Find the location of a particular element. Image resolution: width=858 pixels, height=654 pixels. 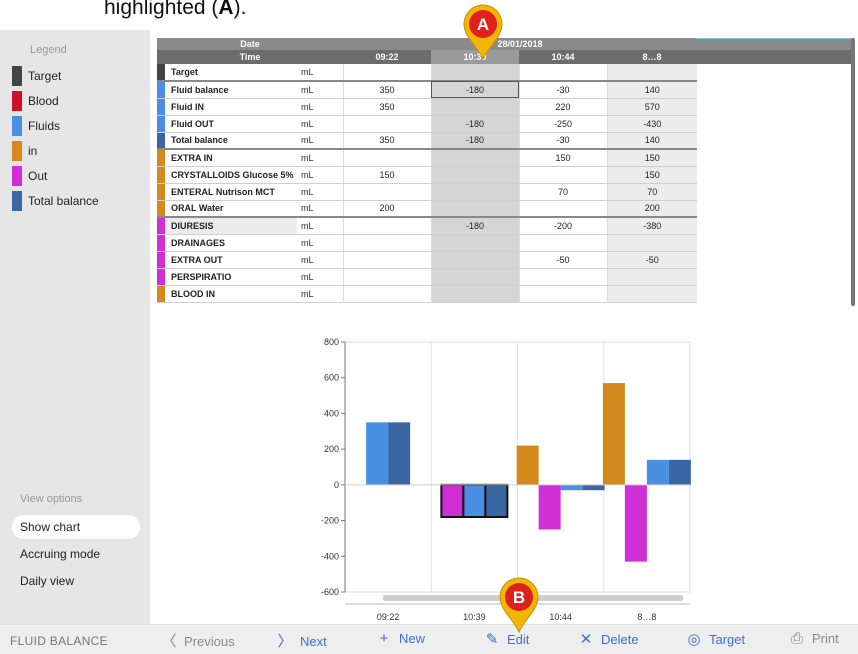

legend-label: Total balance is located at coordinates (63, 201).